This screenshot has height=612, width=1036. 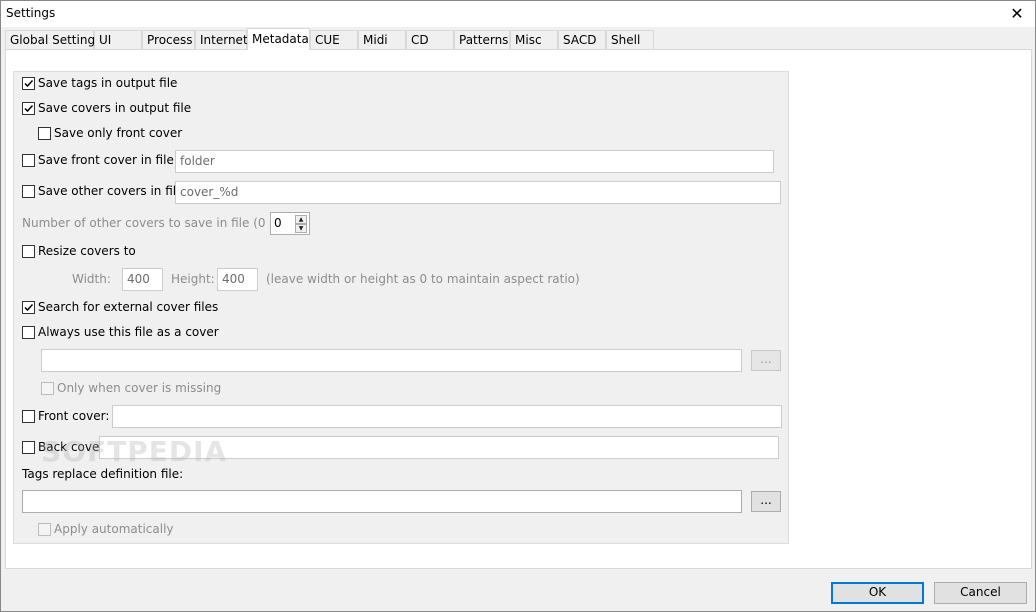 What do you see at coordinates (630, 39) in the screenshot?
I see `tab-shell: Shell` at bounding box center [630, 39].